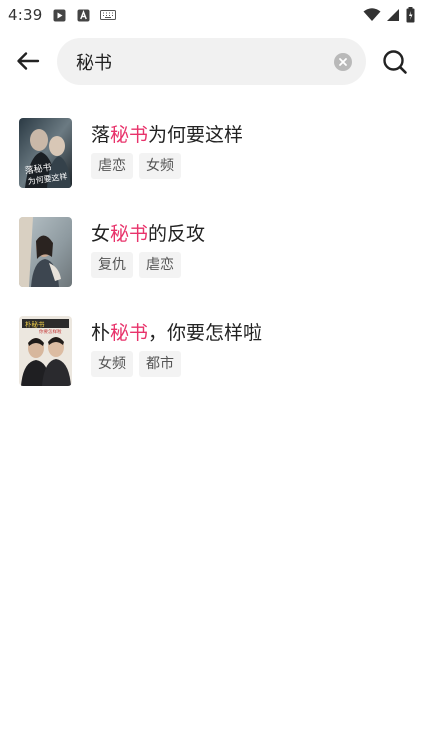 This screenshot has width=423, height=753. What do you see at coordinates (211, 15) in the screenshot?
I see `status-bar: 4:39` at bounding box center [211, 15].